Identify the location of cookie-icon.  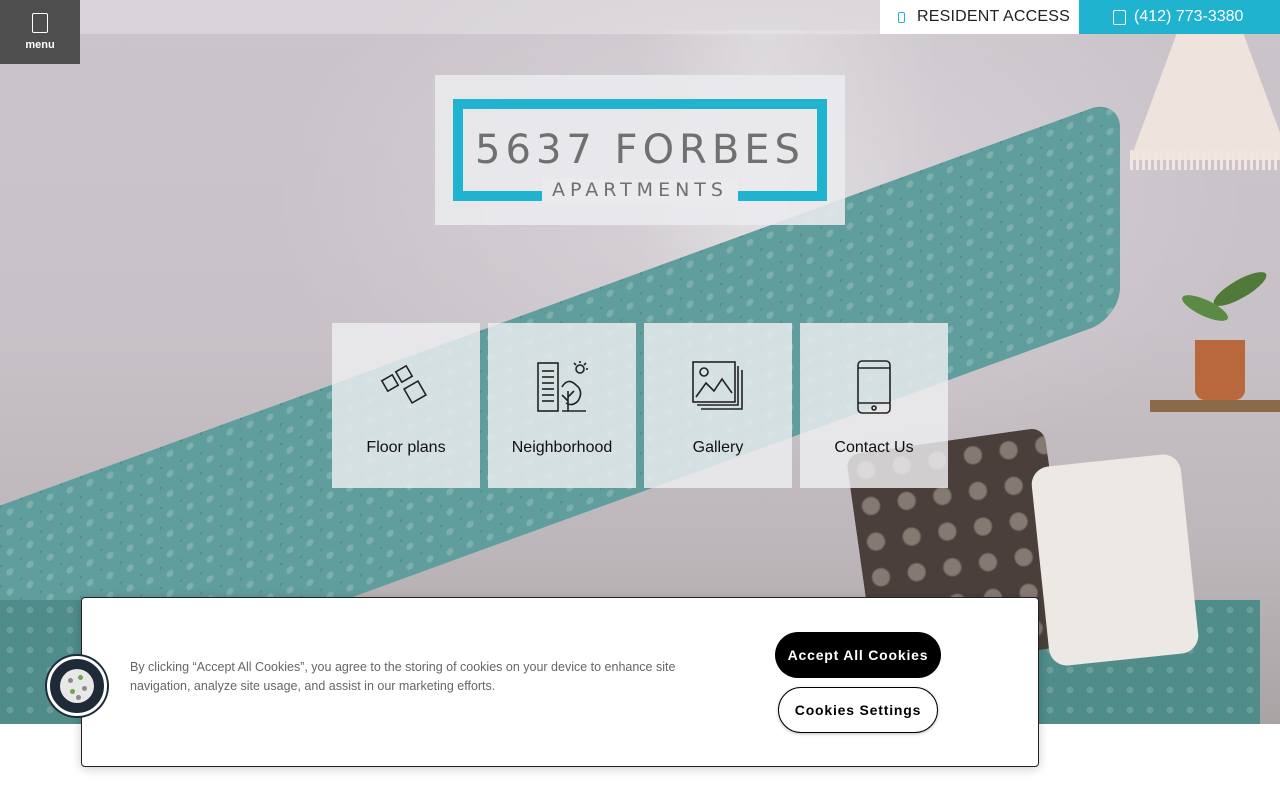
(77, 686).